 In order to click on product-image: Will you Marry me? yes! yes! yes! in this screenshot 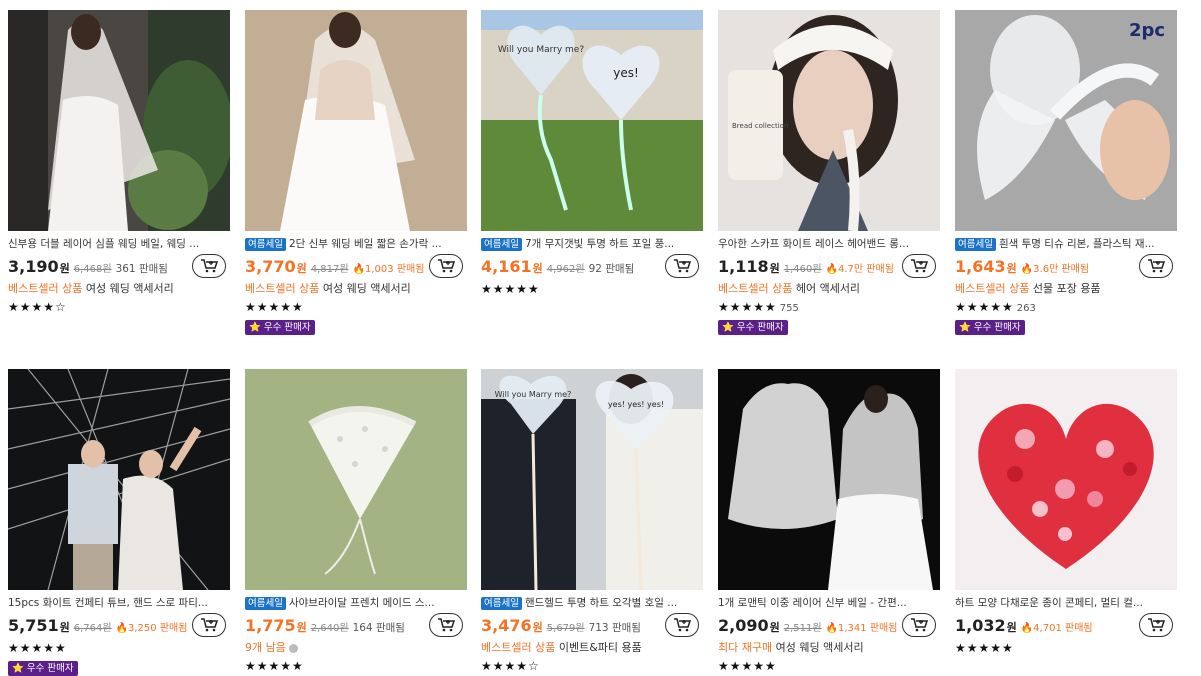, I will do `click(592, 479)`.